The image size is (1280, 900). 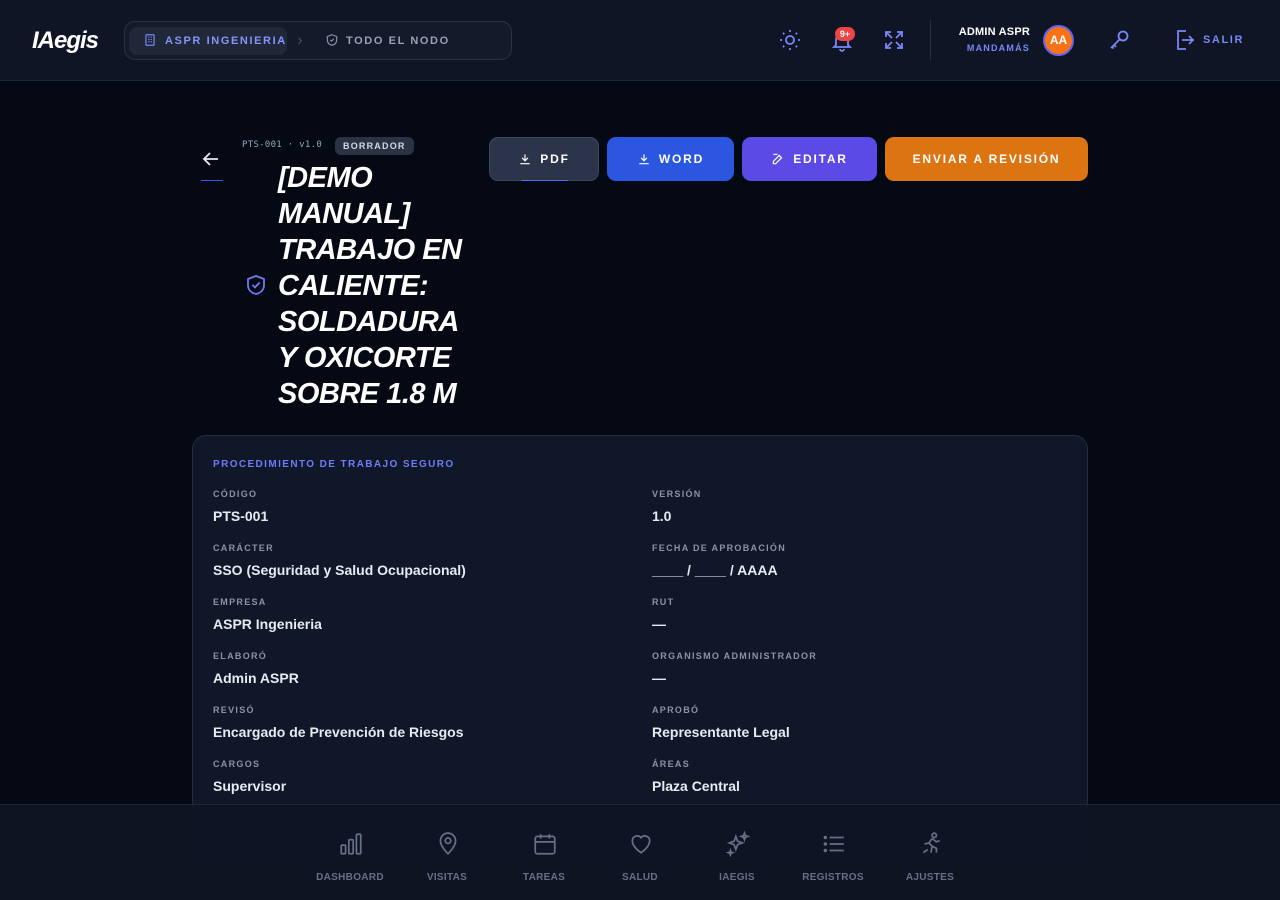 I want to click on avatar: AA, so click(x=1058, y=40).